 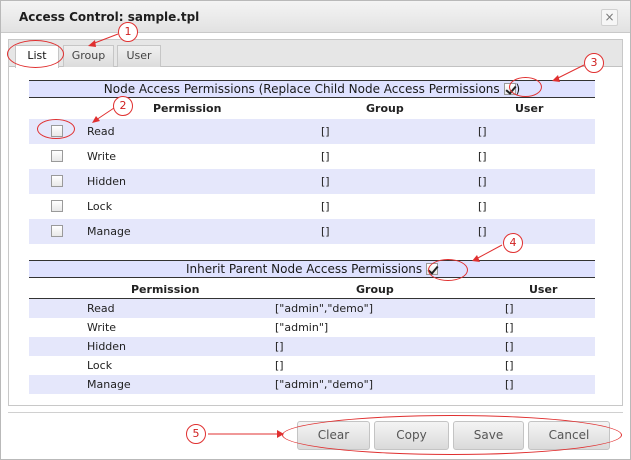 I want to click on annotation-marker-4: 4, so click(x=513, y=243).